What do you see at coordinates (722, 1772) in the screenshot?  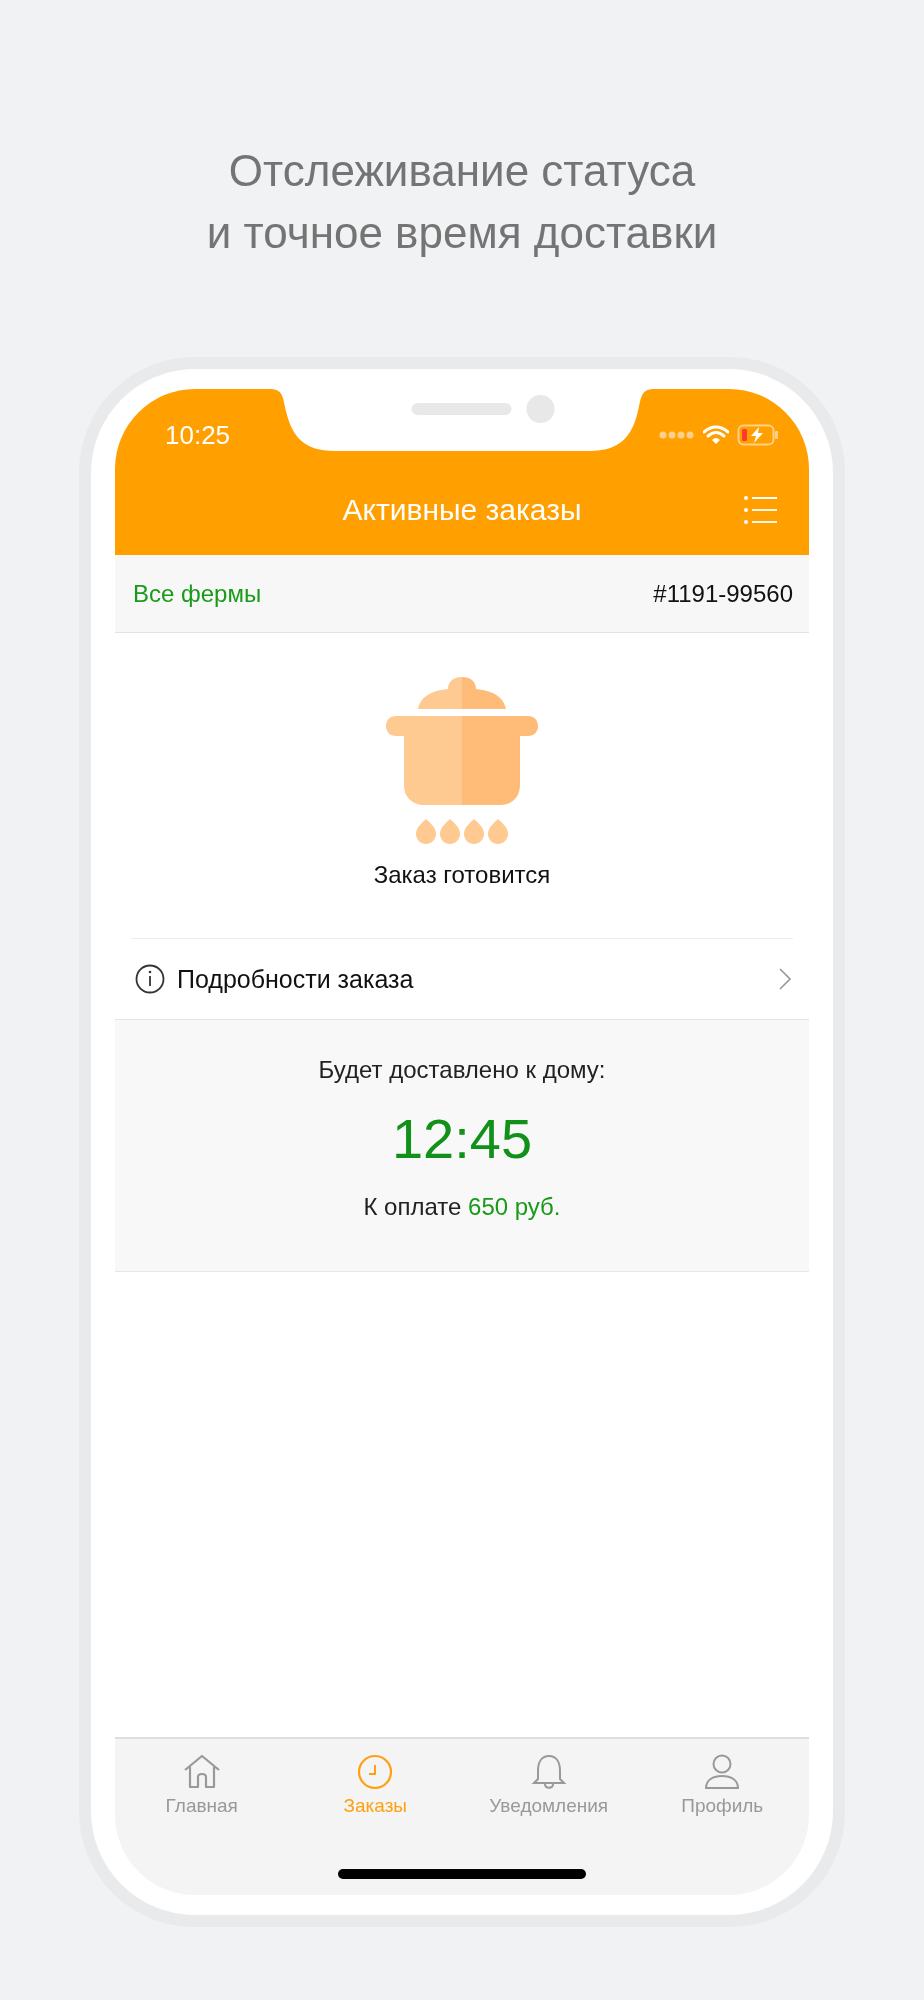 I see `person-icon` at bounding box center [722, 1772].